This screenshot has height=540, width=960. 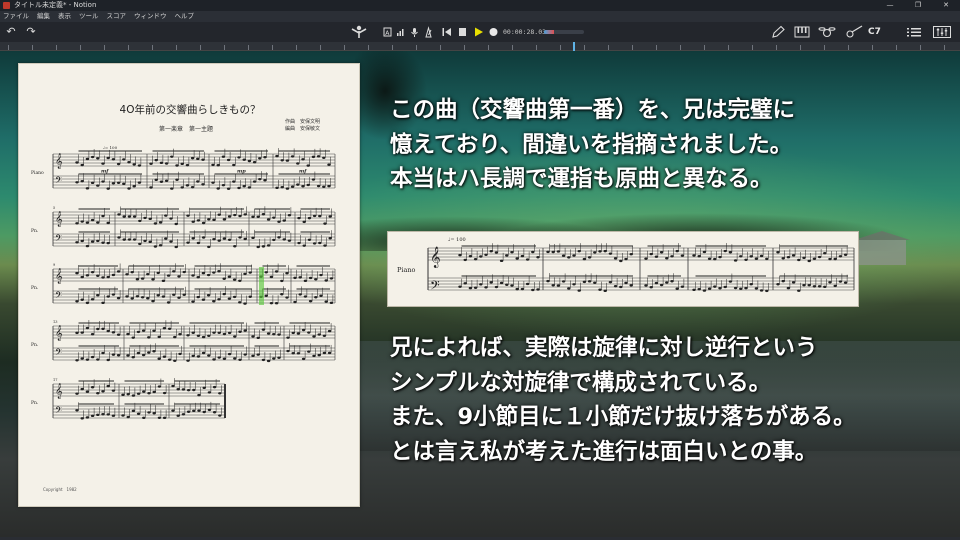 What do you see at coordinates (574, 46) in the screenshot?
I see `playhead-cursor` at bounding box center [574, 46].